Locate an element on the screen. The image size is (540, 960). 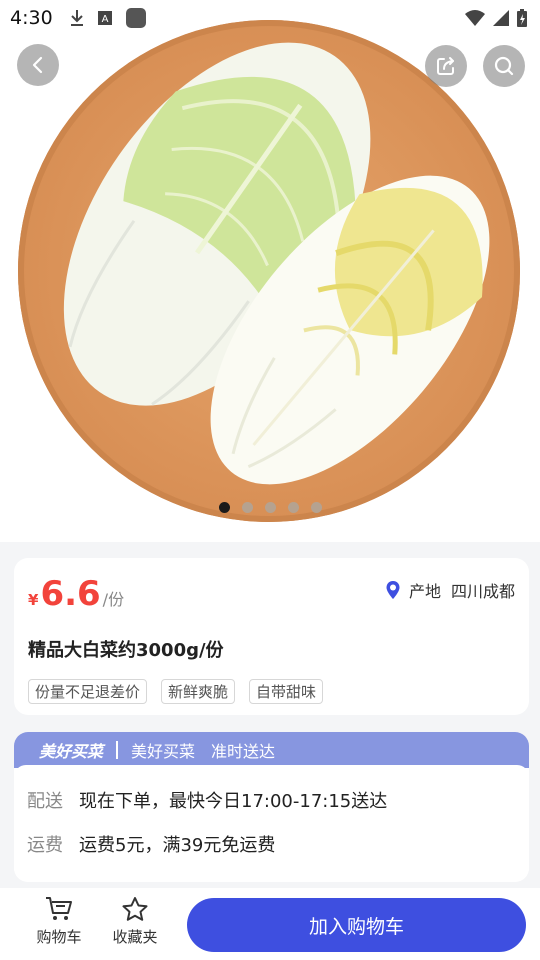
cart-icon is located at coordinates (59, 908).